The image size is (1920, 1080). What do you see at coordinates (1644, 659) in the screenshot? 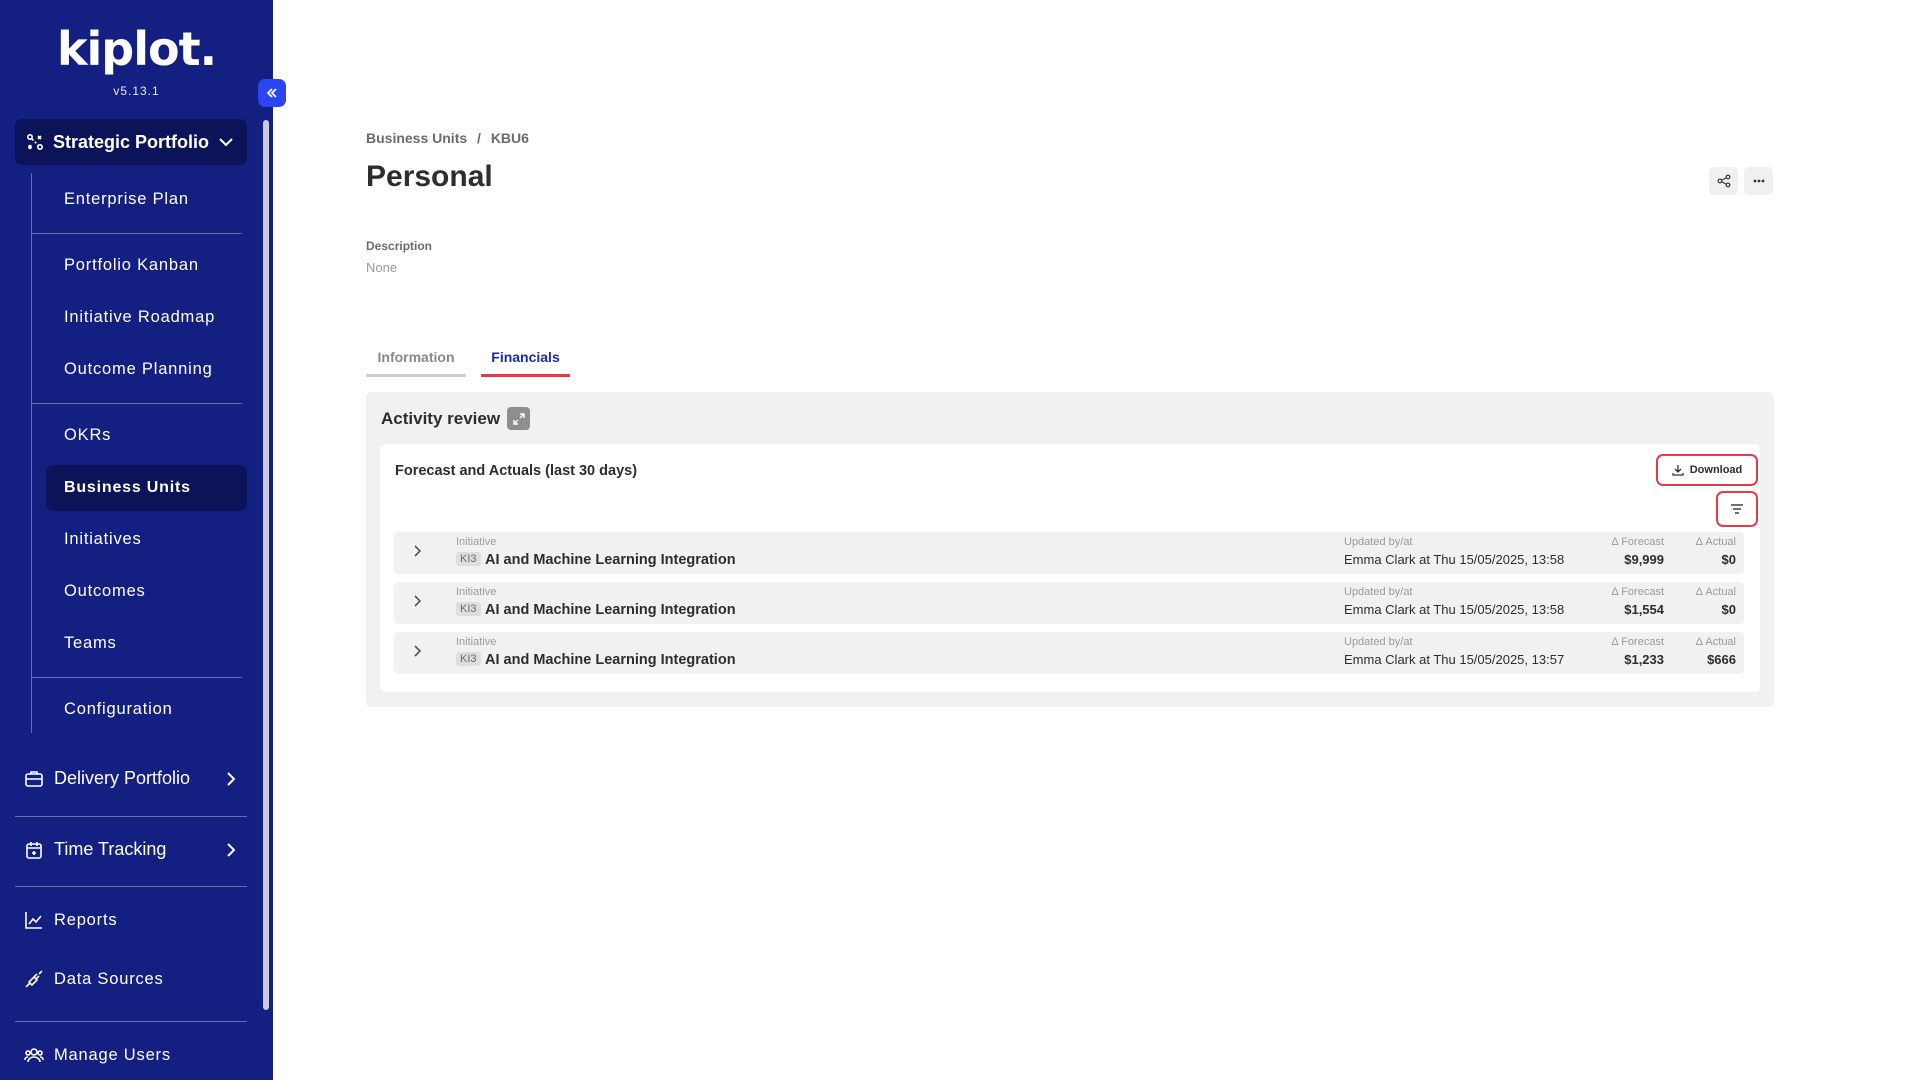
I see `forecast-value: $1,233` at bounding box center [1644, 659].